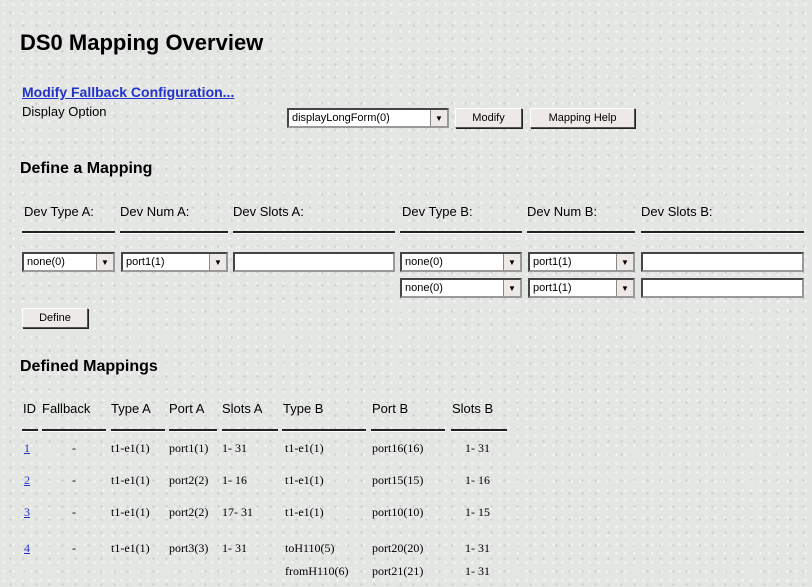 This screenshot has width=812, height=587. I want to click on dev-type-a-value: none(0), so click(46, 262).